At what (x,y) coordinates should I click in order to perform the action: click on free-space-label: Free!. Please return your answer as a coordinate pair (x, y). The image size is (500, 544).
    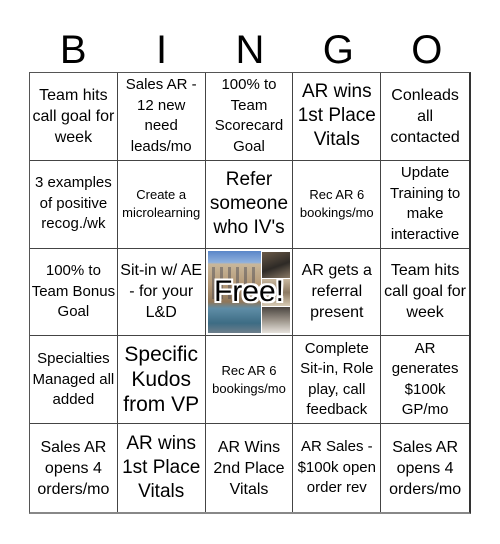
    Looking at the image, I should click on (248, 291).